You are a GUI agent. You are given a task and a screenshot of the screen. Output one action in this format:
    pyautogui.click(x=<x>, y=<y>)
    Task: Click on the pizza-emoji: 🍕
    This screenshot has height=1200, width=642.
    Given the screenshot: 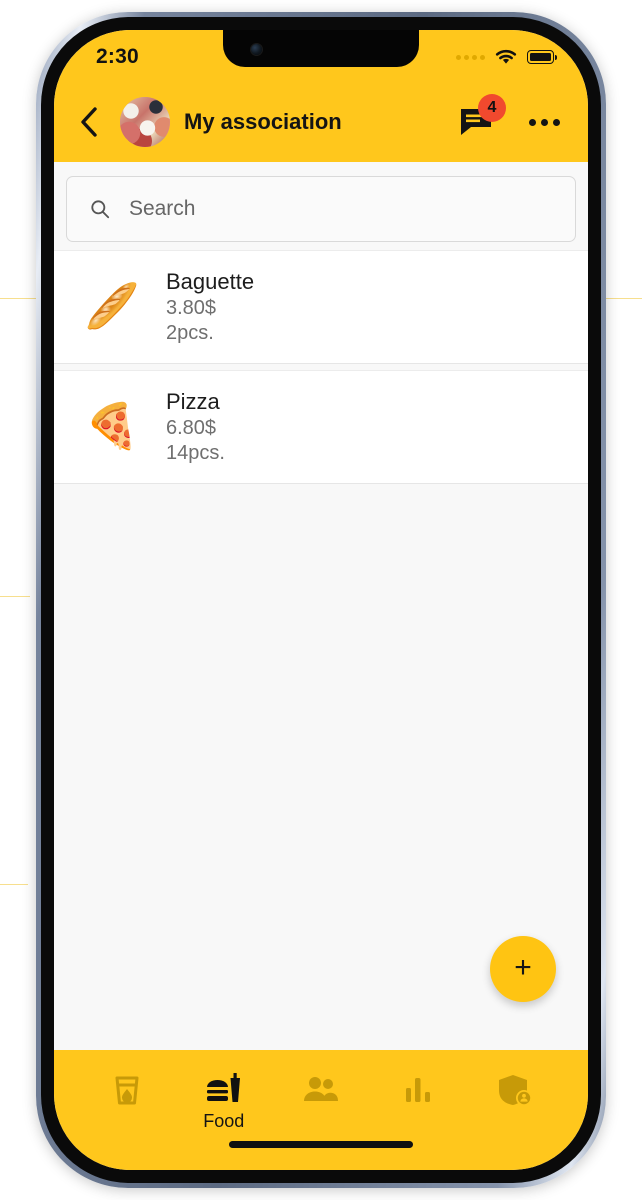 What is the action you would take?
    pyautogui.click(x=112, y=426)
    